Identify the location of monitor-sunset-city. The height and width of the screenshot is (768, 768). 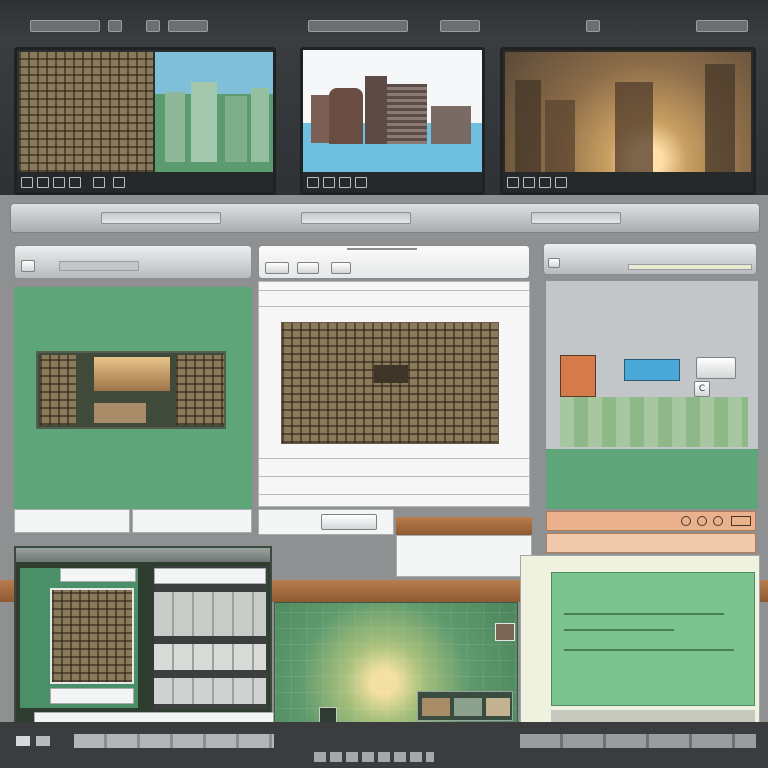
(628, 121).